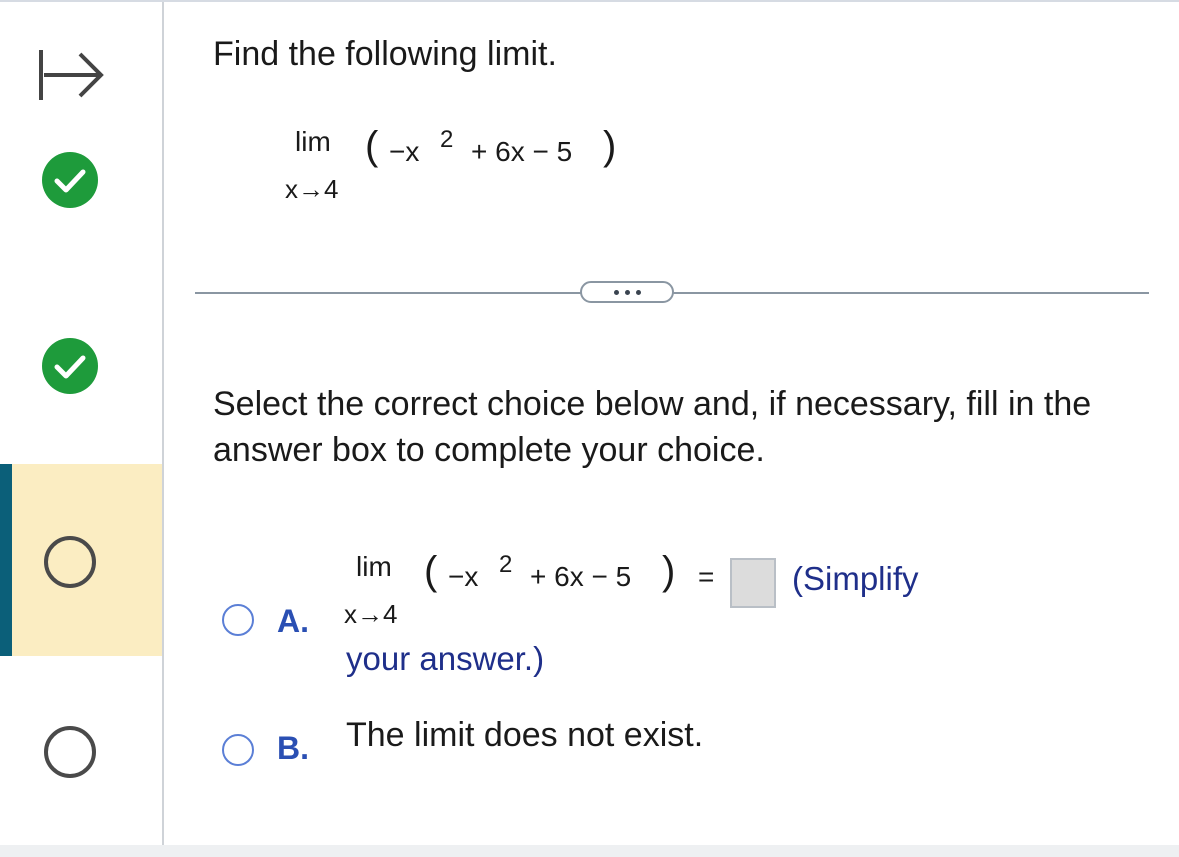 The width and height of the screenshot is (1179, 857). What do you see at coordinates (627, 292) in the screenshot?
I see `ellipsis-icon` at bounding box center [627, 292].